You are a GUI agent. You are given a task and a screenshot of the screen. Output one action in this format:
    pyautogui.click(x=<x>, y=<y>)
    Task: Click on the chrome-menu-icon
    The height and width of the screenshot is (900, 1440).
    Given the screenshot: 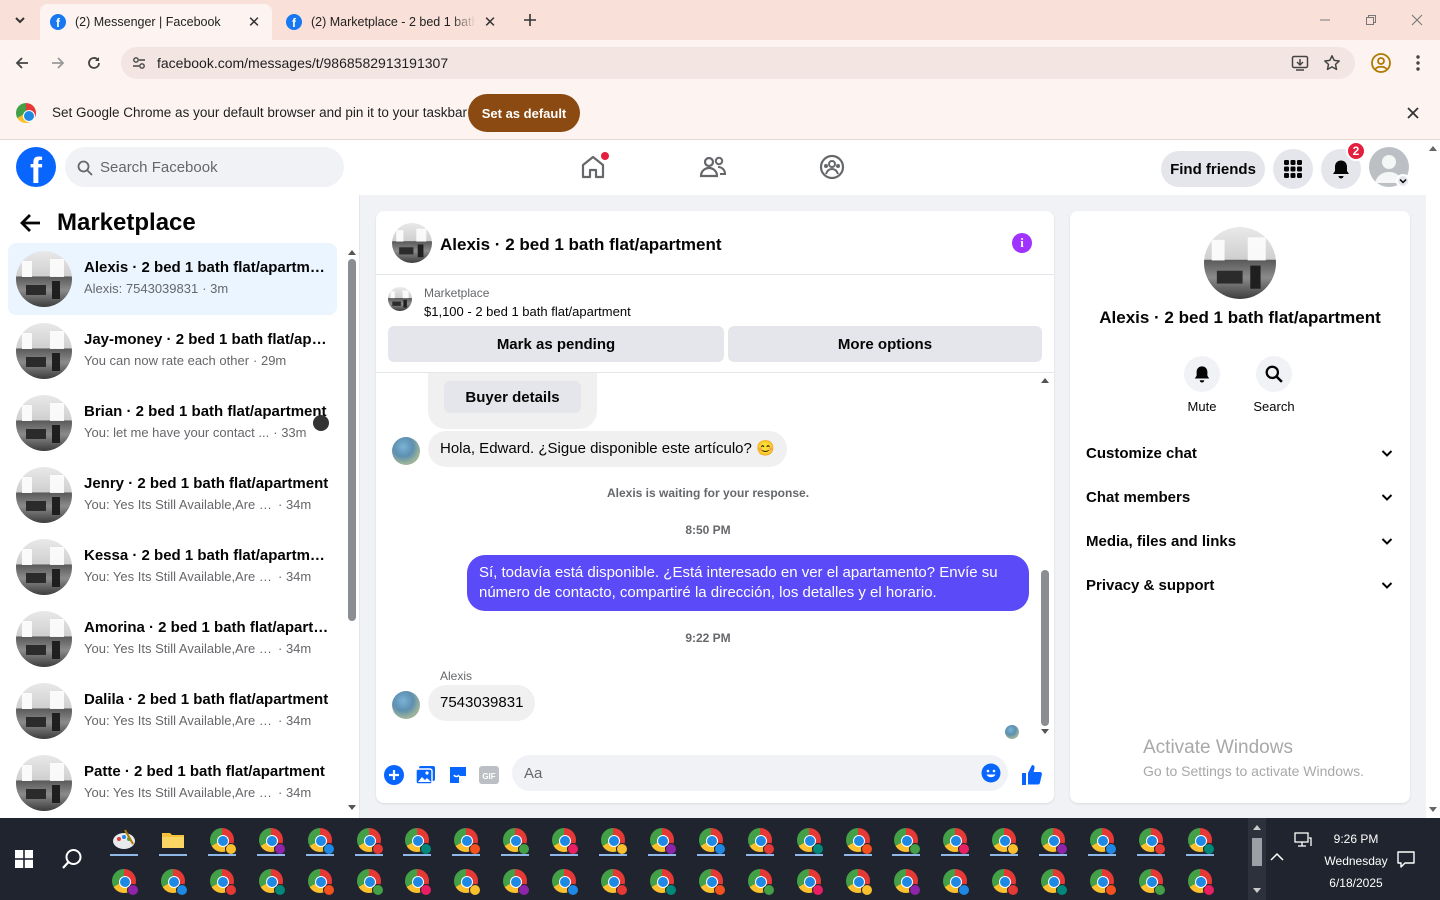 What is the action you would take?
    pyautogui.click(x=1418, y=63)
    